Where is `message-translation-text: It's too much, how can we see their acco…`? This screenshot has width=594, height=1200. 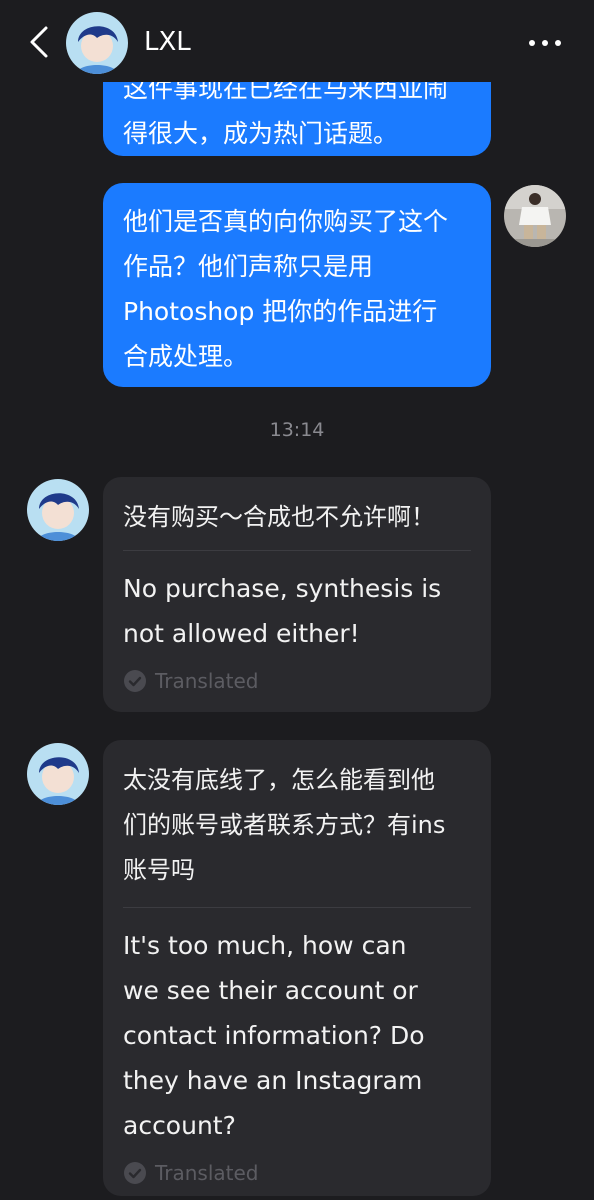
message-translation-text: It's too much, how can we see their acco… is located at coordinates (274, 1035).